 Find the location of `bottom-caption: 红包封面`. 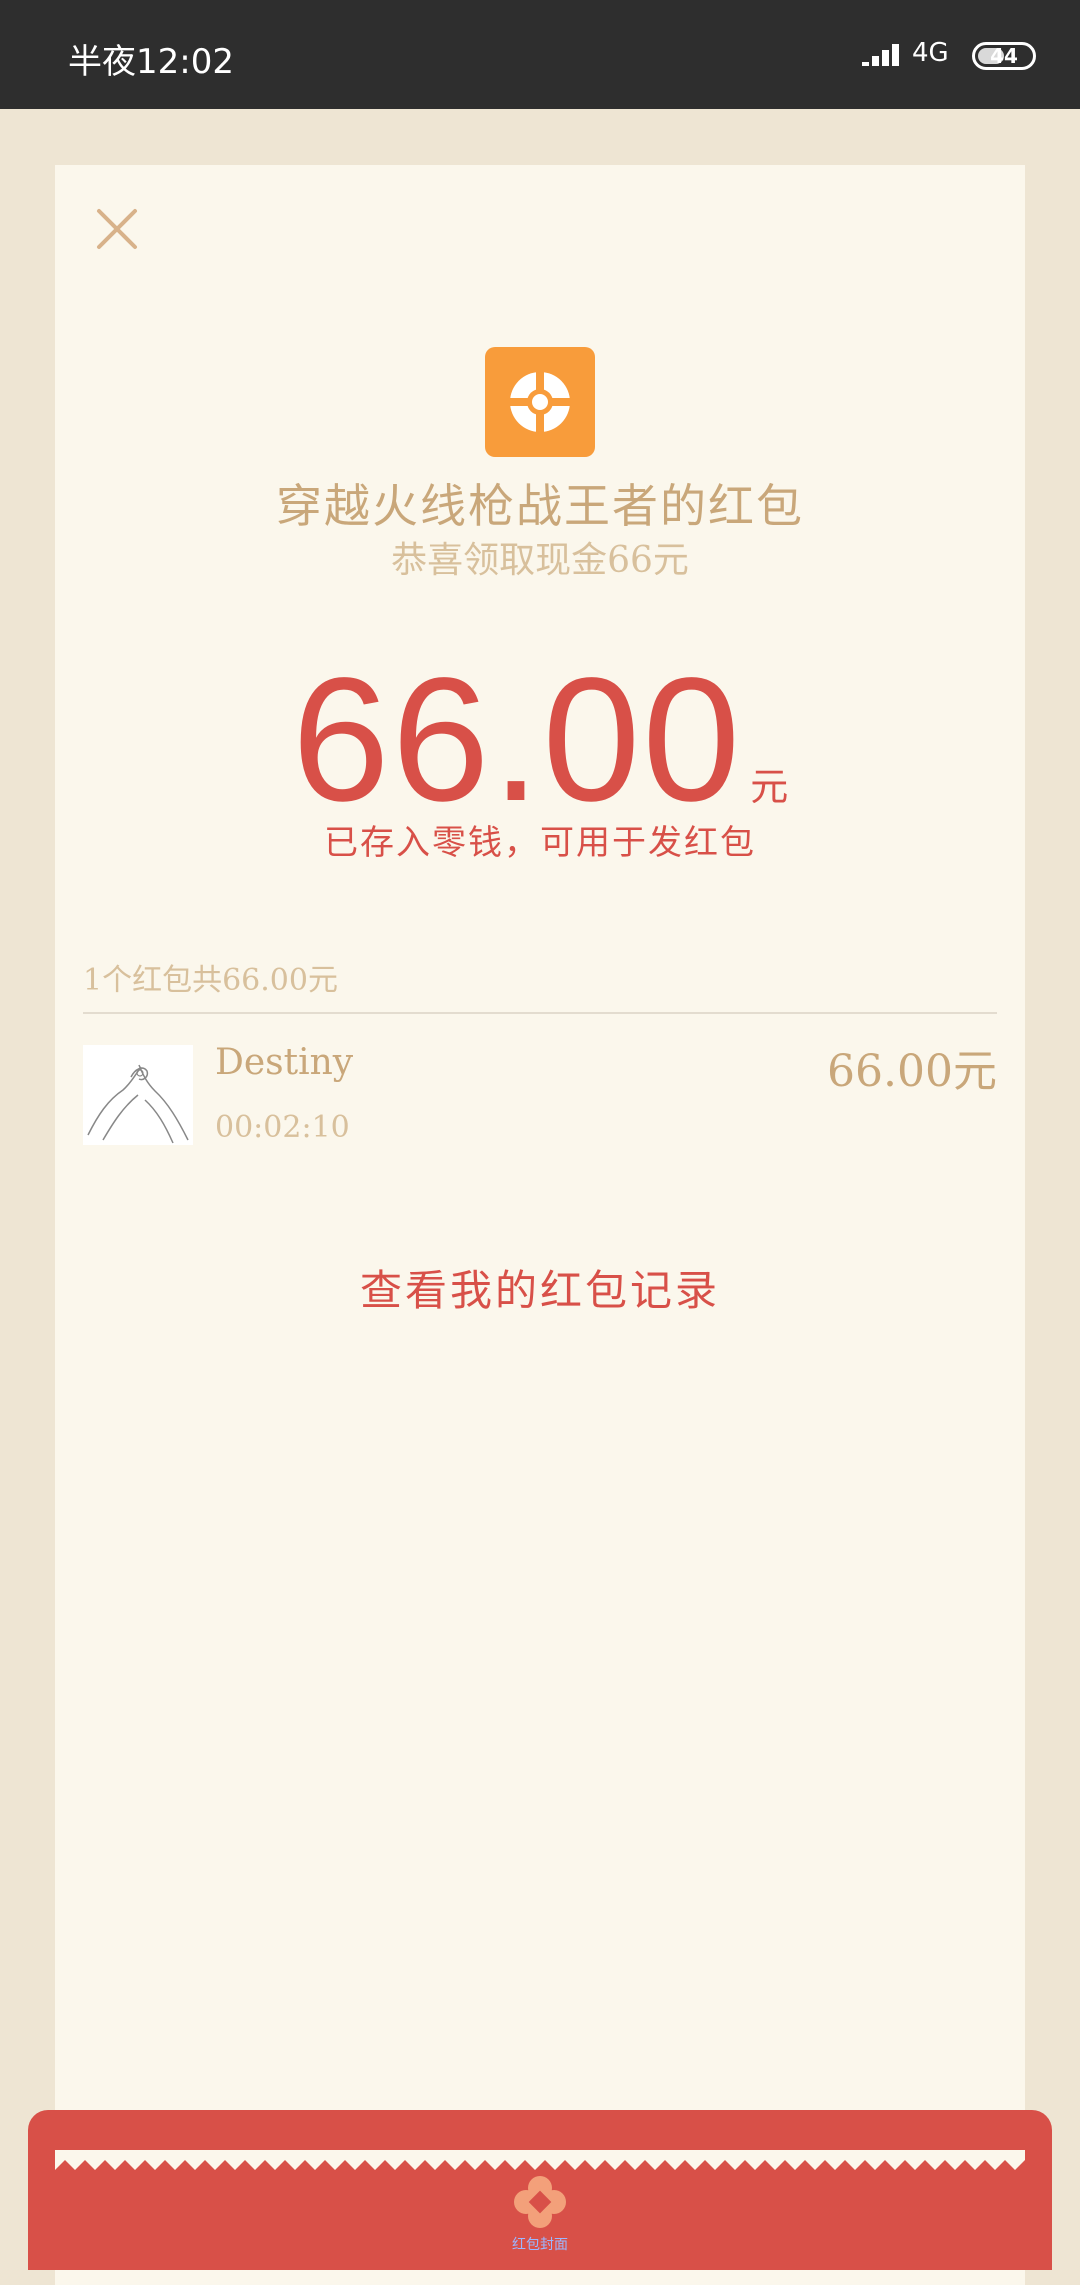

bottom-caption: 红包封面 is located at coordinates (540, 2245).